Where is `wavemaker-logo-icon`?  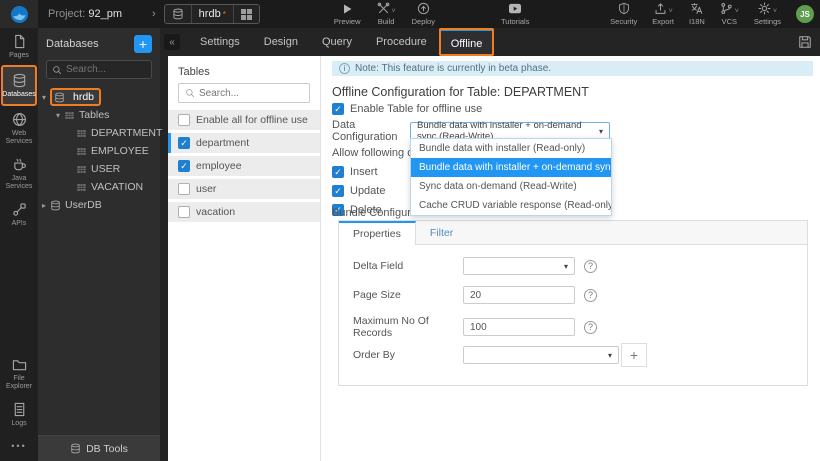 wavemaker-logo-icon is located at coordinates (19, 14).